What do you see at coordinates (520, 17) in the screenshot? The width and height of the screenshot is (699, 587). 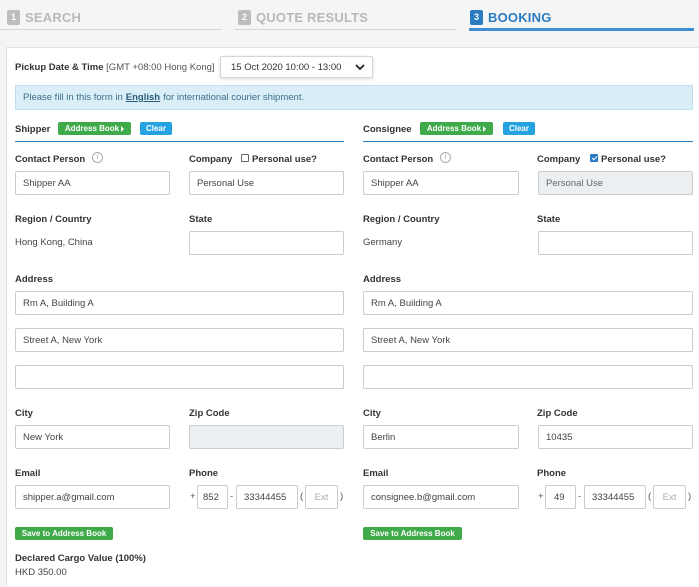 I see `step-label: BOOKING` at bounding box center [520, 17].